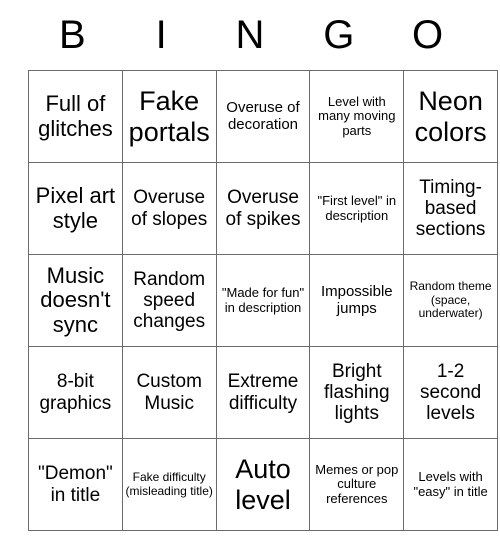 The width and height of the screenshot is (500, 544). I want to click on bingo-cell-label: Full of glitches, so click(75, 115).